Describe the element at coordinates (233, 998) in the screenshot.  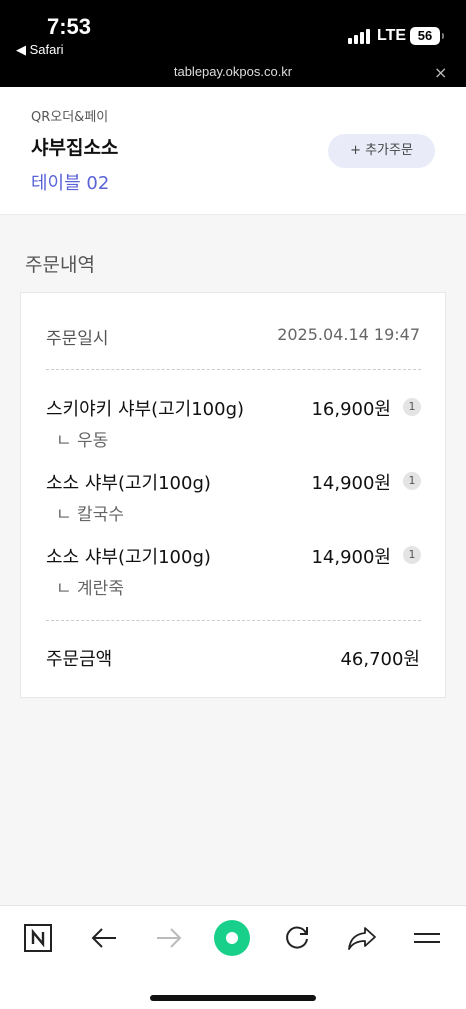
I see `home-indicator` at that location.